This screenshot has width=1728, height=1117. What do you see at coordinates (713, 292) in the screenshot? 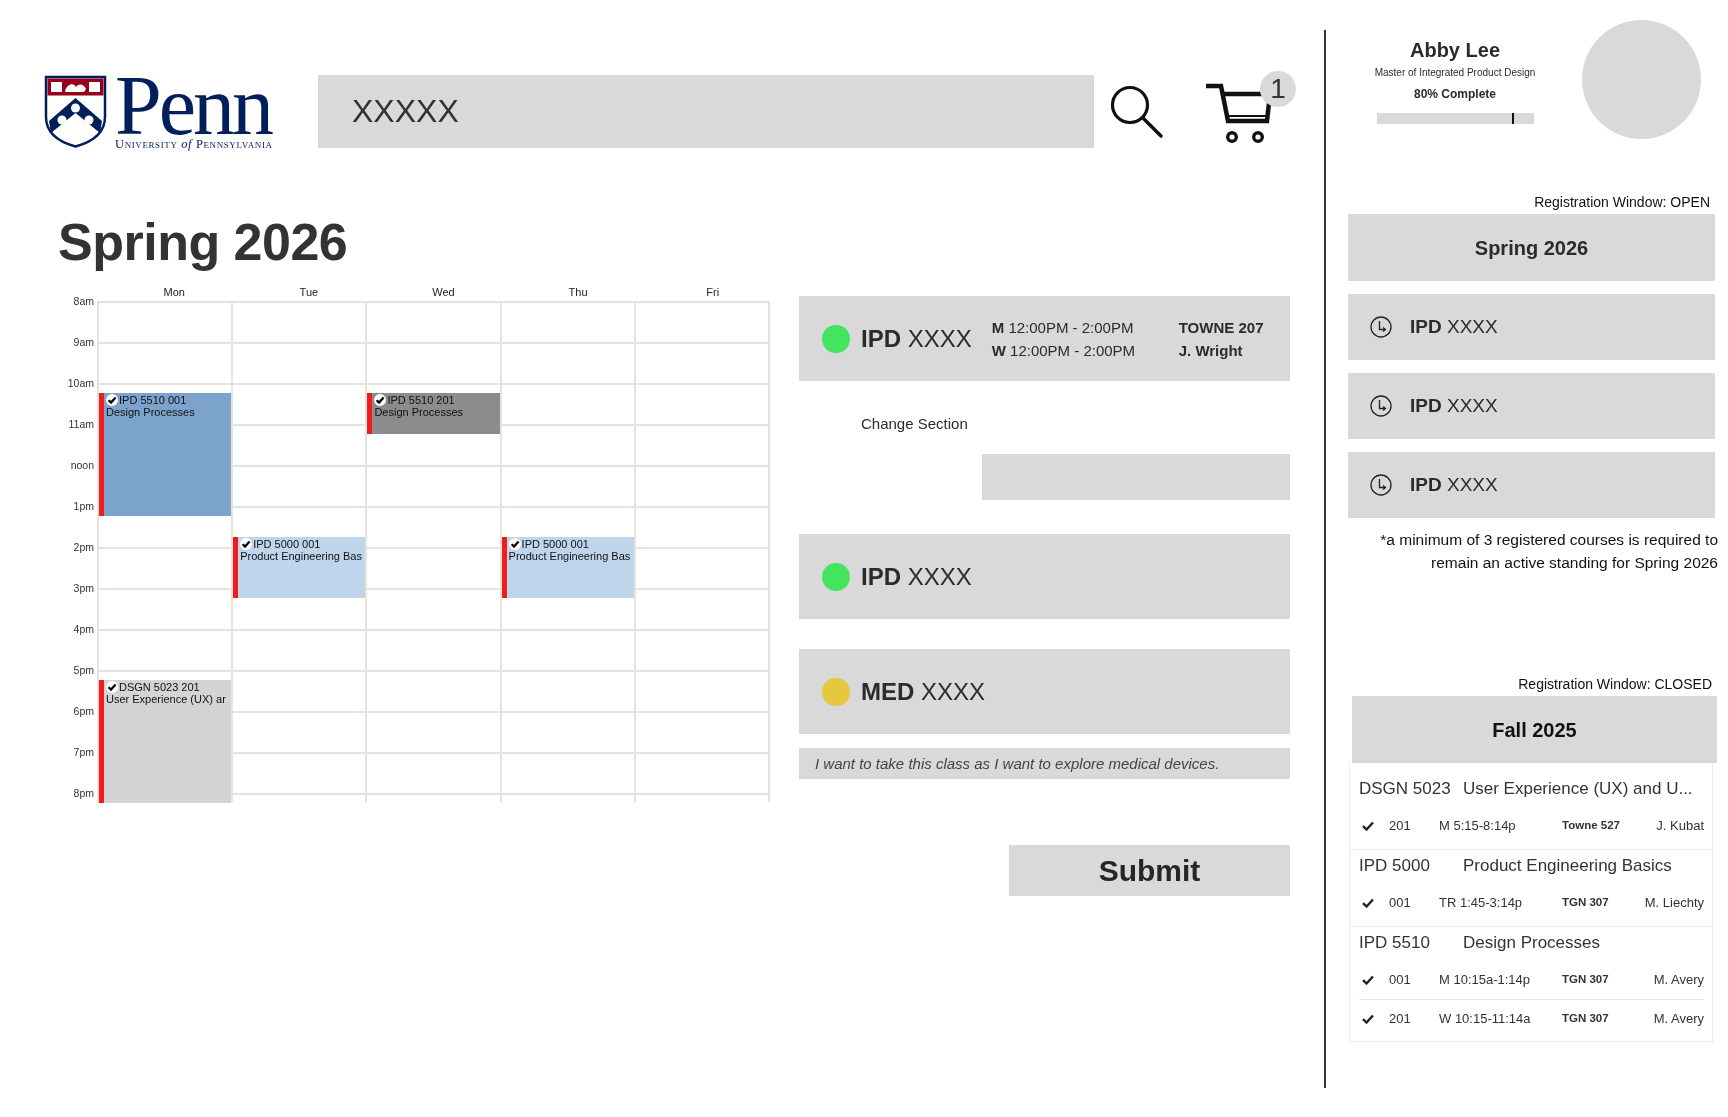
I see `day-label: Fri` at bounding box center [713, 292].